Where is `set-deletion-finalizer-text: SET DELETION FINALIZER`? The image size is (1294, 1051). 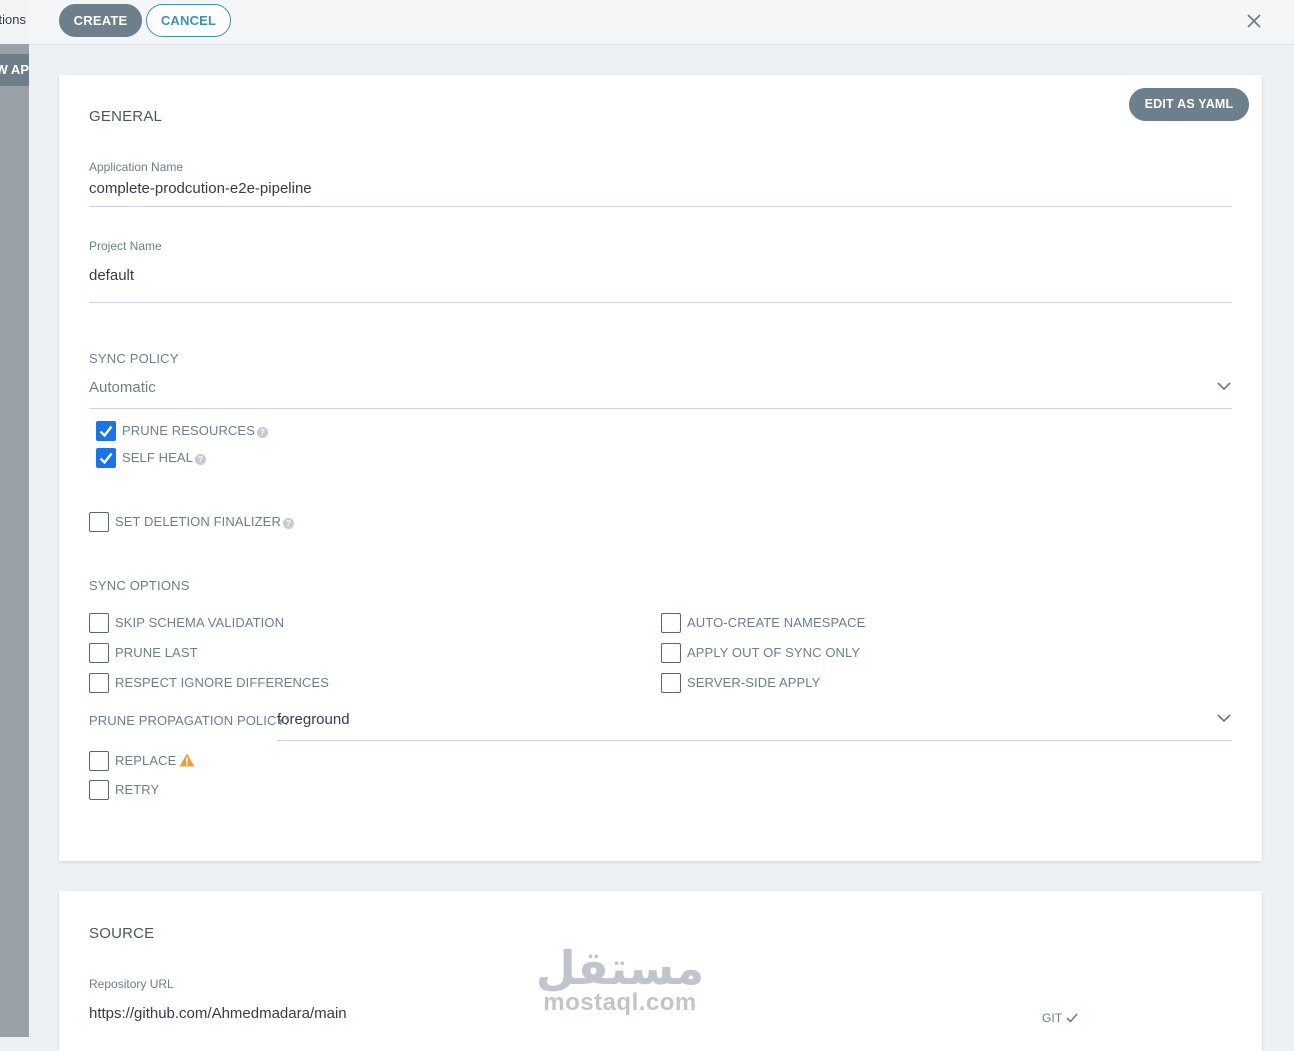 set-deletion-finalizer-text: SET DELETION FINALIZER is located at coordinates (198, 521).